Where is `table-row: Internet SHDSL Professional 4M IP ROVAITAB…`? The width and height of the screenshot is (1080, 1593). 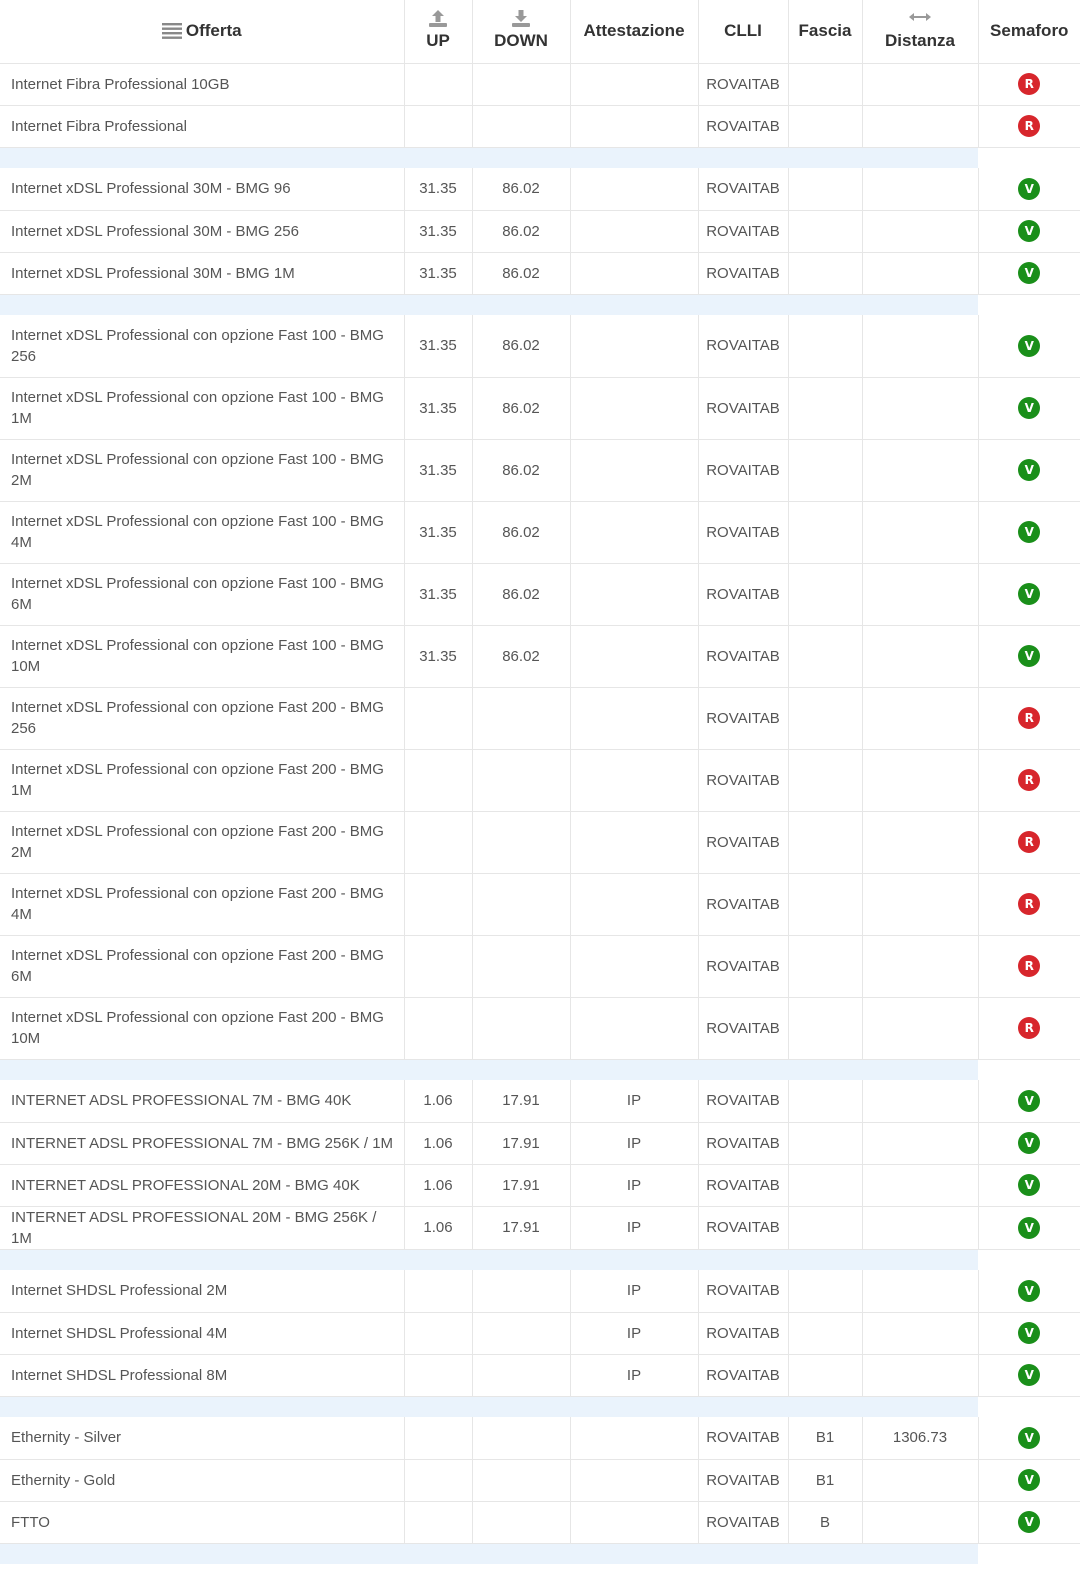 table-row: Internet SHDSL Professional 4M IP ROVAITAB… is located at coordinates (540, 1333).